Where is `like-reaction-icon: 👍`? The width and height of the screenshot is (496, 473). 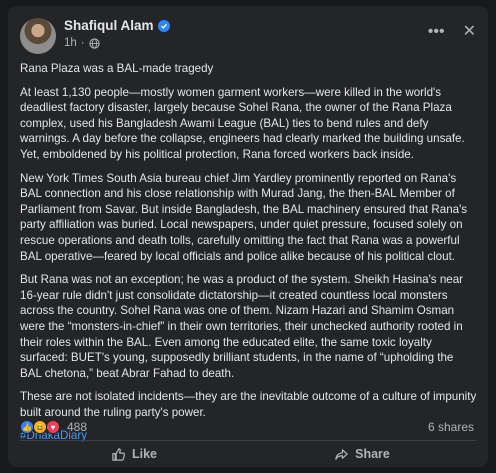 like-reaction-icon: 👍 is located at coordinates (27, 427).